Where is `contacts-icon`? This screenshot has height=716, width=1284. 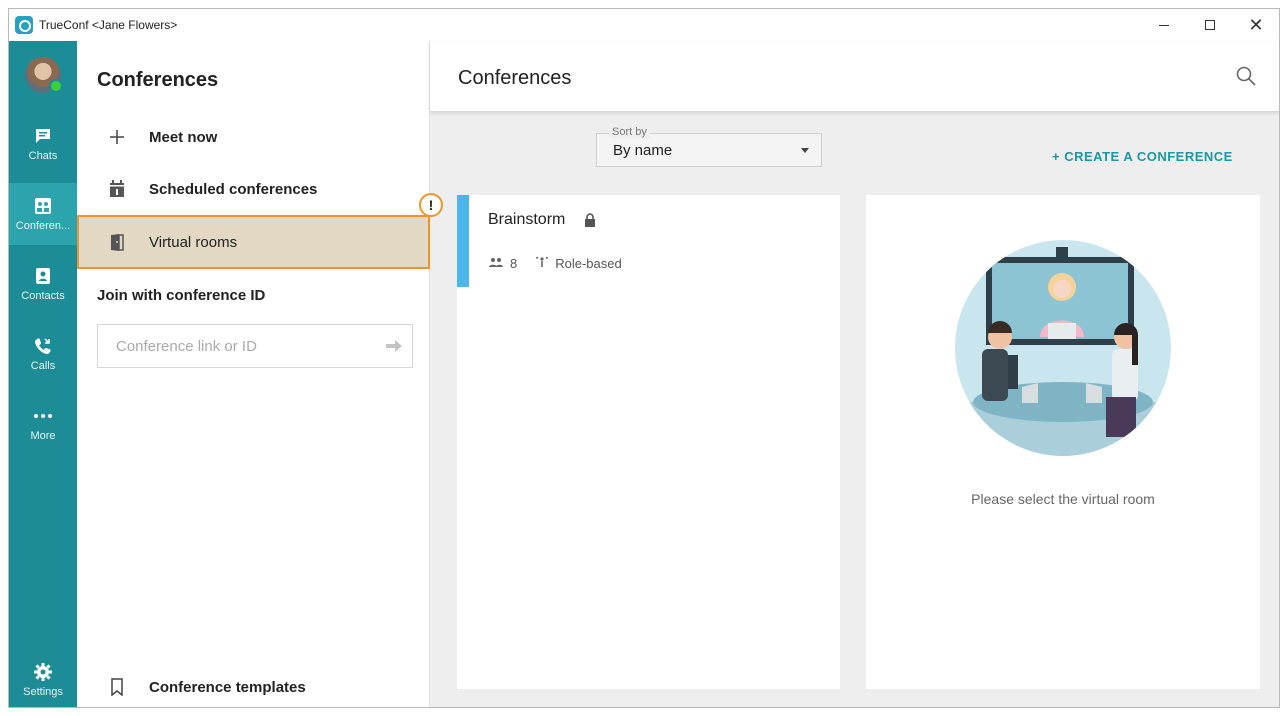 contacts-icon is located at coordinates (43, 276).